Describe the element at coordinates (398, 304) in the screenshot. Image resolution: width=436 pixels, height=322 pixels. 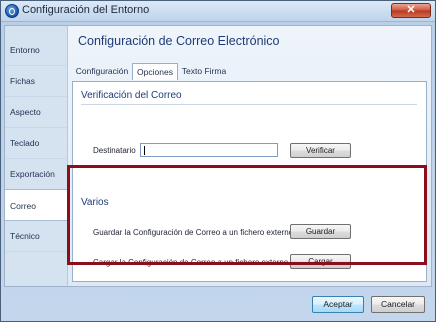
I see `cancel-button: Cancelar` at that location.